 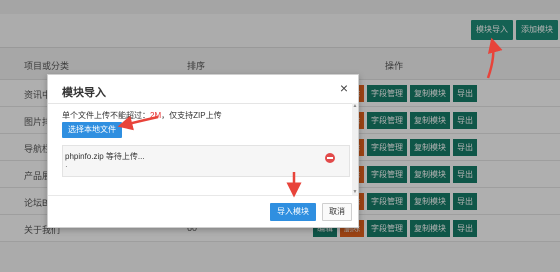 I want to click on limit-value: 2M, so click(x=156, y=115).